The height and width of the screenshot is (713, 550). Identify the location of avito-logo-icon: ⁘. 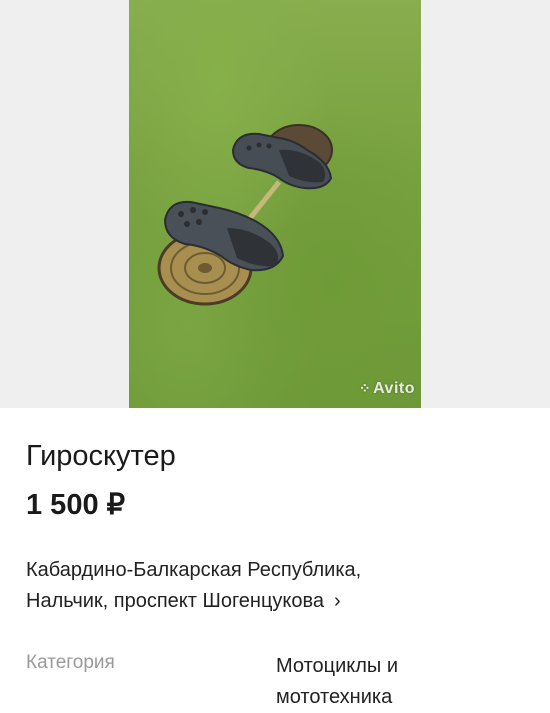
(365, 388).